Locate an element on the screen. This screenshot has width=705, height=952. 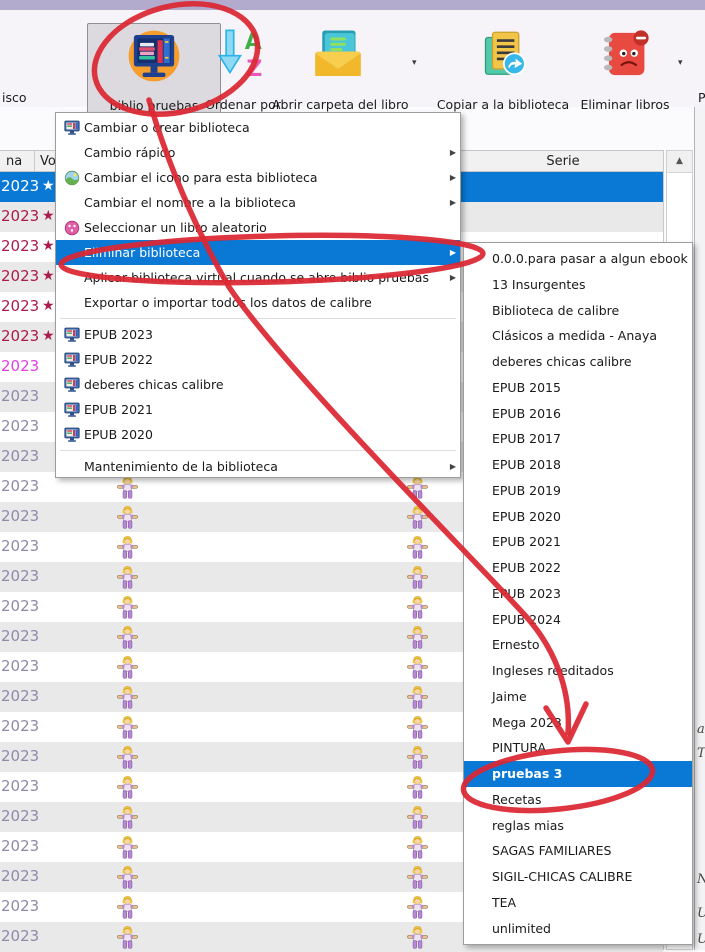
menu-item-epub-2023: EPUB 2023 is located at coordinates (258, 334).